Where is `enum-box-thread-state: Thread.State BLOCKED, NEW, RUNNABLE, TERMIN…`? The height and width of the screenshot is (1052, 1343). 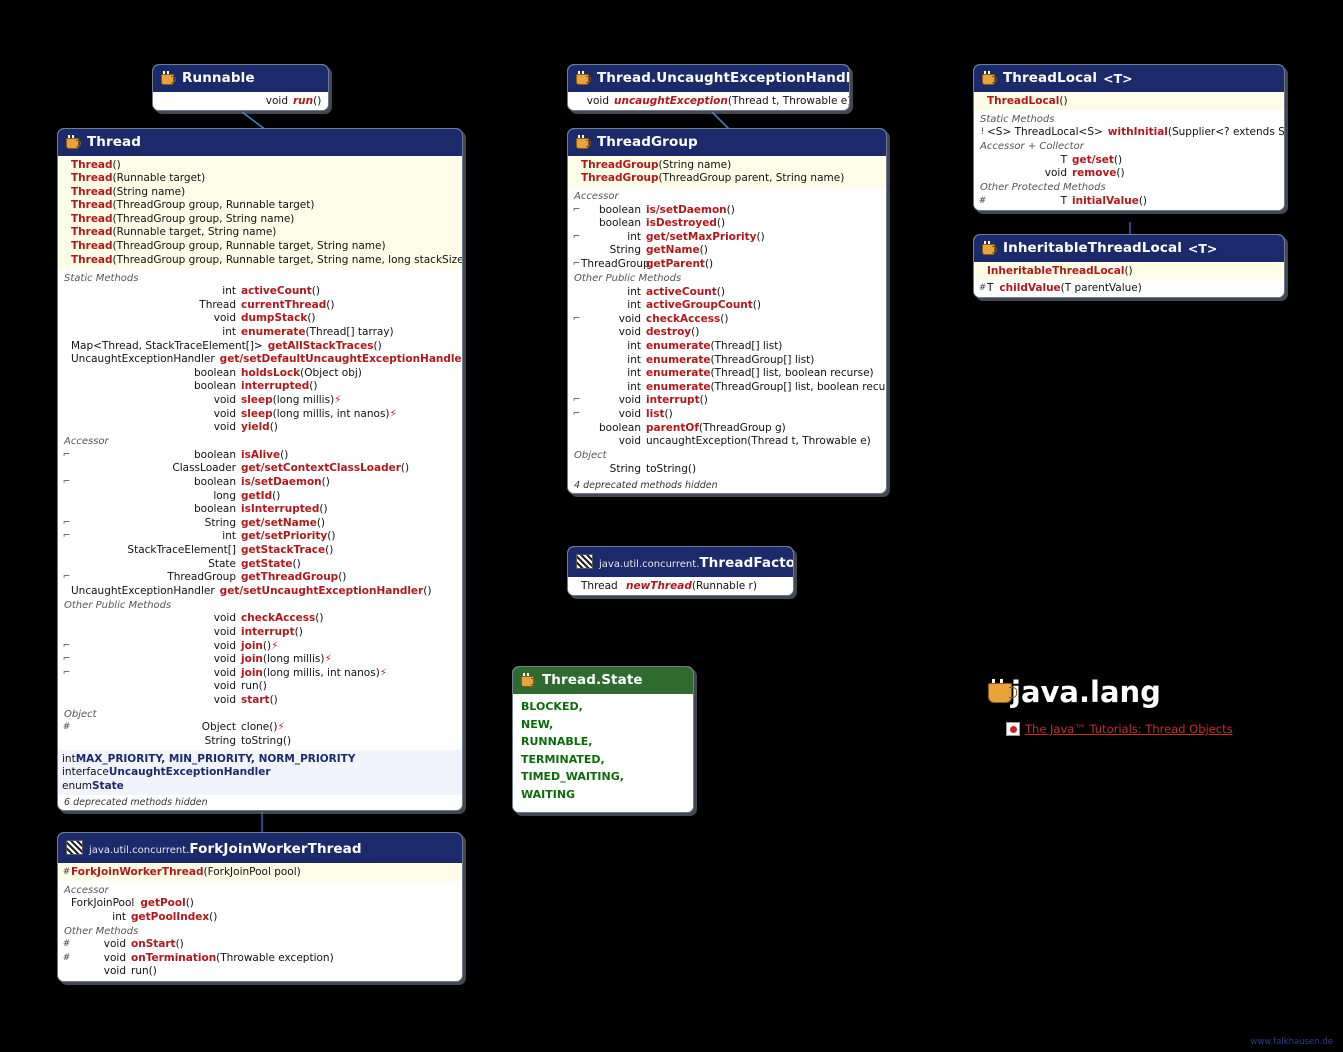
enum-box-thread-state: Thread.State BLOCKED, NEW, RUNNABLE, TERMIN… is located at coordinates (603, 739).